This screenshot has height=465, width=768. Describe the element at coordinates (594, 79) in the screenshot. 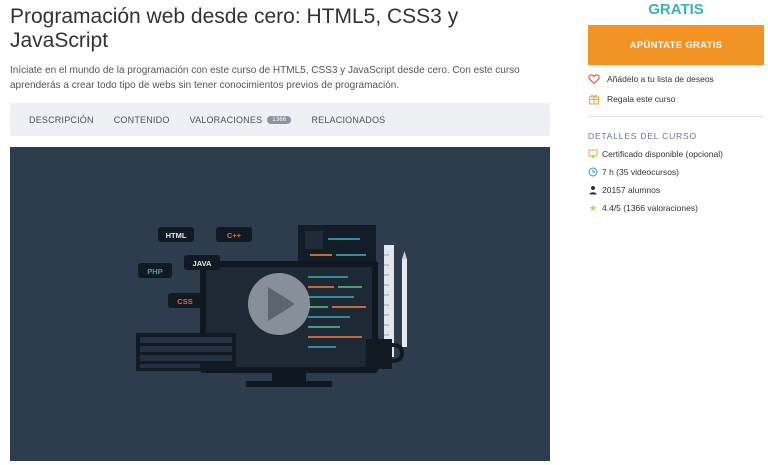

I see `heart-icon` at that location.